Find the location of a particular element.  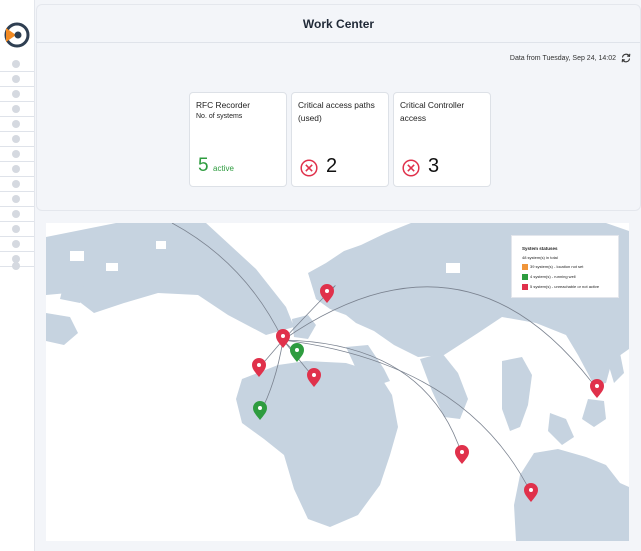

legend-row-location-not-set: 39 system(s) - location not set is located at coordinates (552, 267).